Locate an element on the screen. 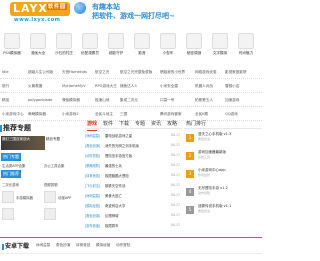 The height and width of the screenshot is (261, 320). list-item: [角色扮演] 消失的光明之剑手机版 04-17 is located at coordinates (133, 145).